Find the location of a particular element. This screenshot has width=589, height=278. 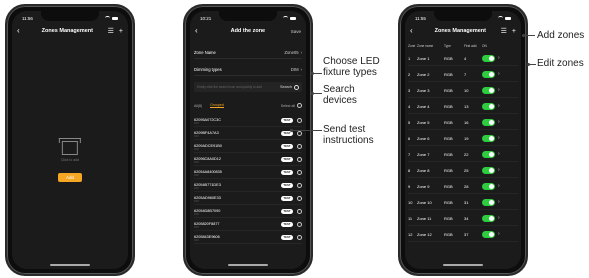

device-row: 6205AD960E33 DIM TEST is located at coordinates (248, 198).